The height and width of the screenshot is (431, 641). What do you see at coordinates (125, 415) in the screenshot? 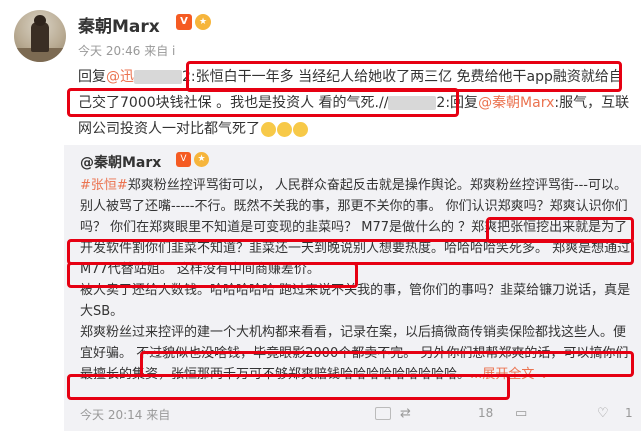
I see `quote-source: 今天 20:14 来自` at bounding box center [125, 415].